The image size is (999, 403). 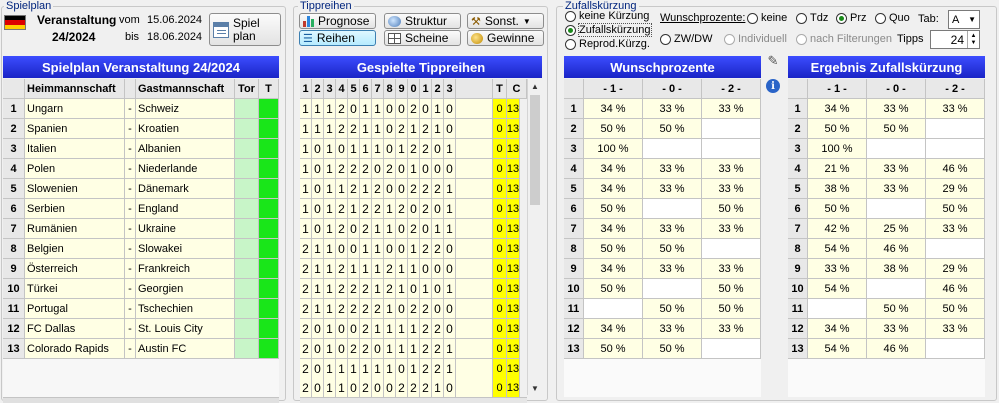 What do you see at coordinates (422, 38) in the screenshot?
I see `scheine-button: Scheine` at bounding box center [422, 38].